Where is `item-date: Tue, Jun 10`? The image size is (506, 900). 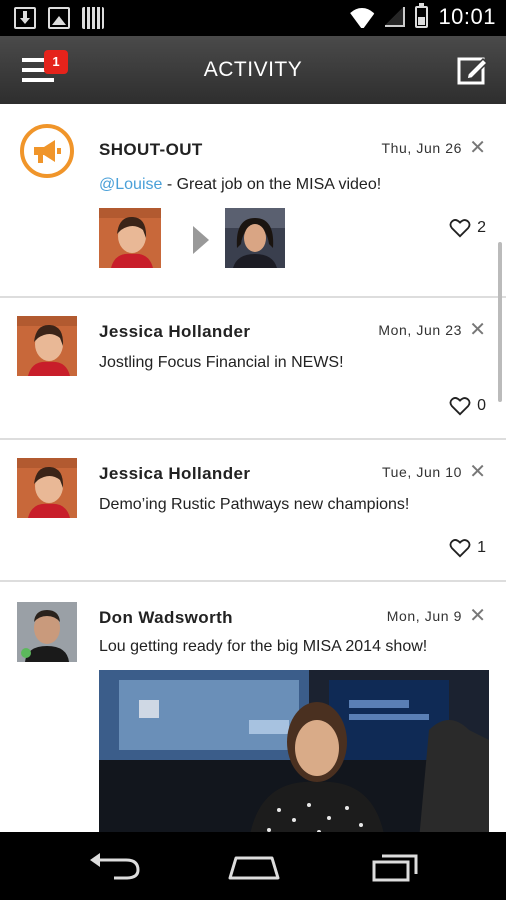 item-date: Tue, Jun 10 is located at coordinates (421, 472).